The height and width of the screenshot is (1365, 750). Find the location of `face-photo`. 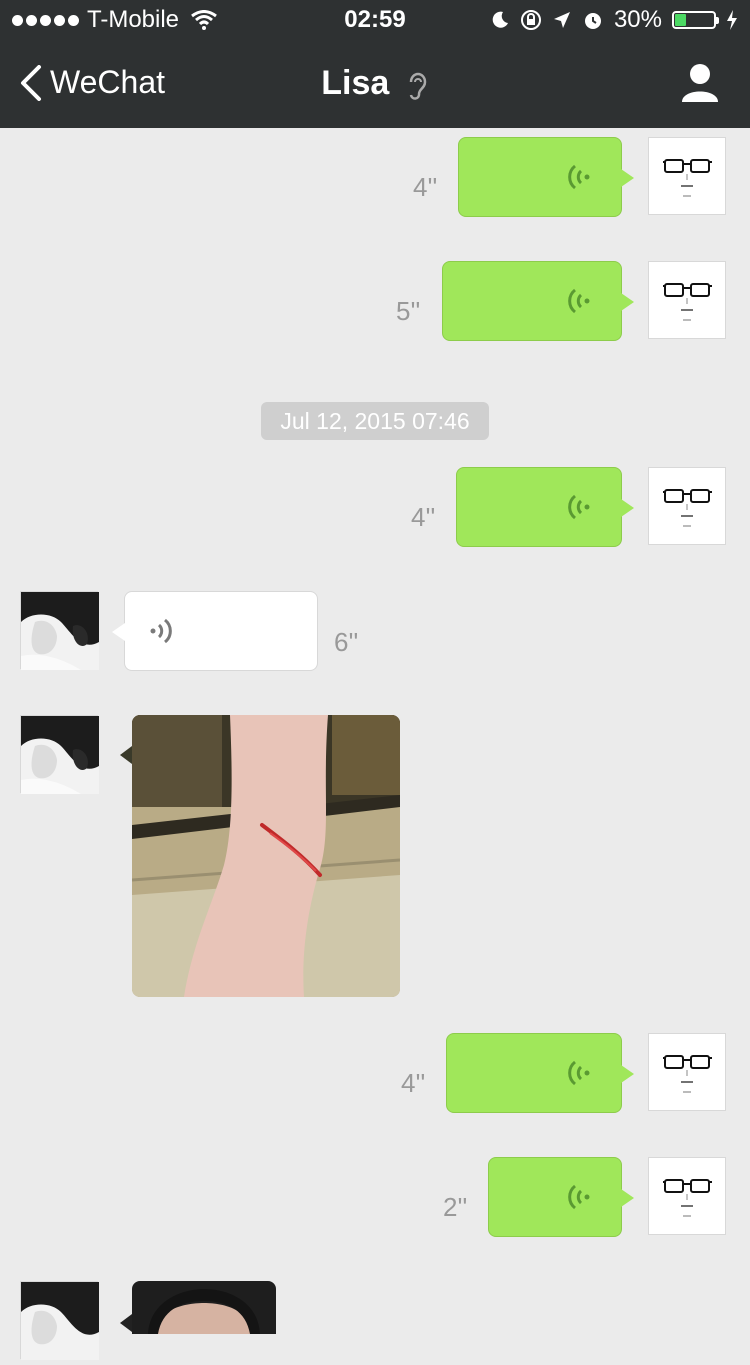

face-photo is located at coordinates (204, 1307).